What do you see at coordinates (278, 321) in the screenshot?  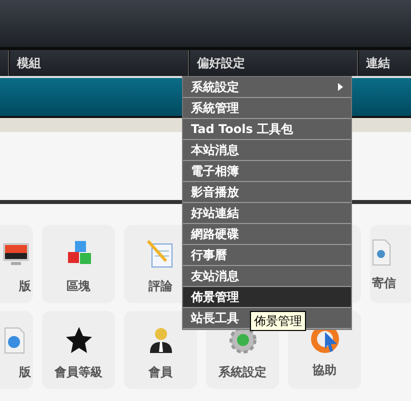 I see `tooltip: 佈景管理` at bounding box center [278, 321].